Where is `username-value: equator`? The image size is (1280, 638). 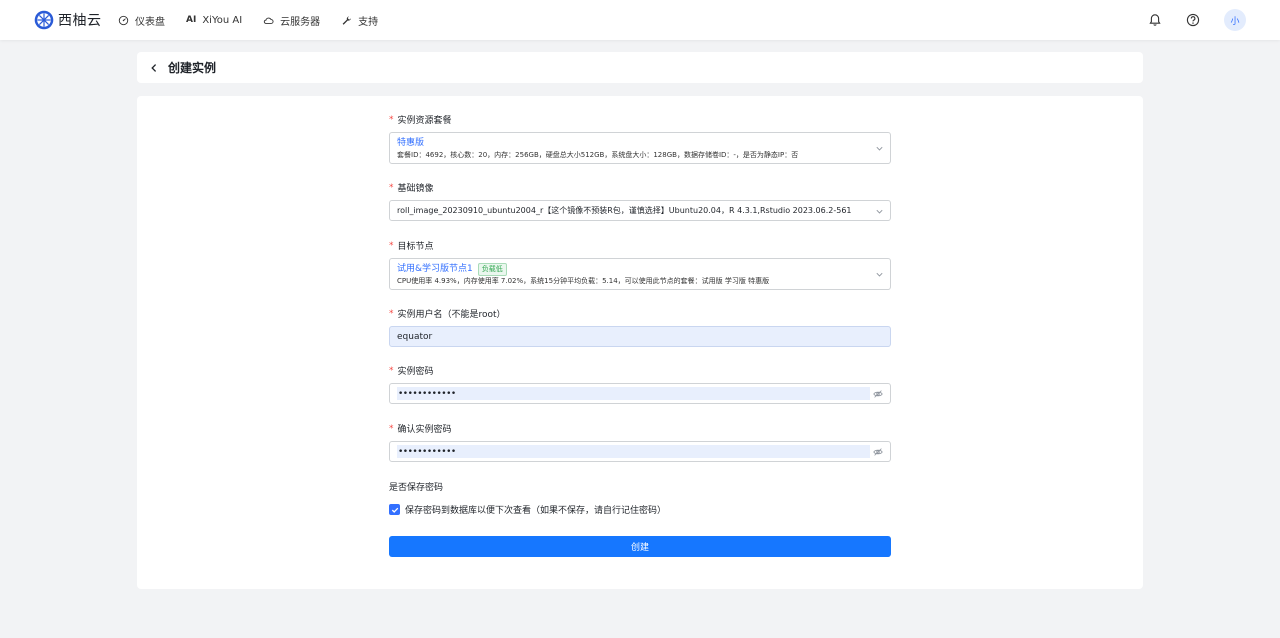
username-value: equator is located at coordinates (415, 336).